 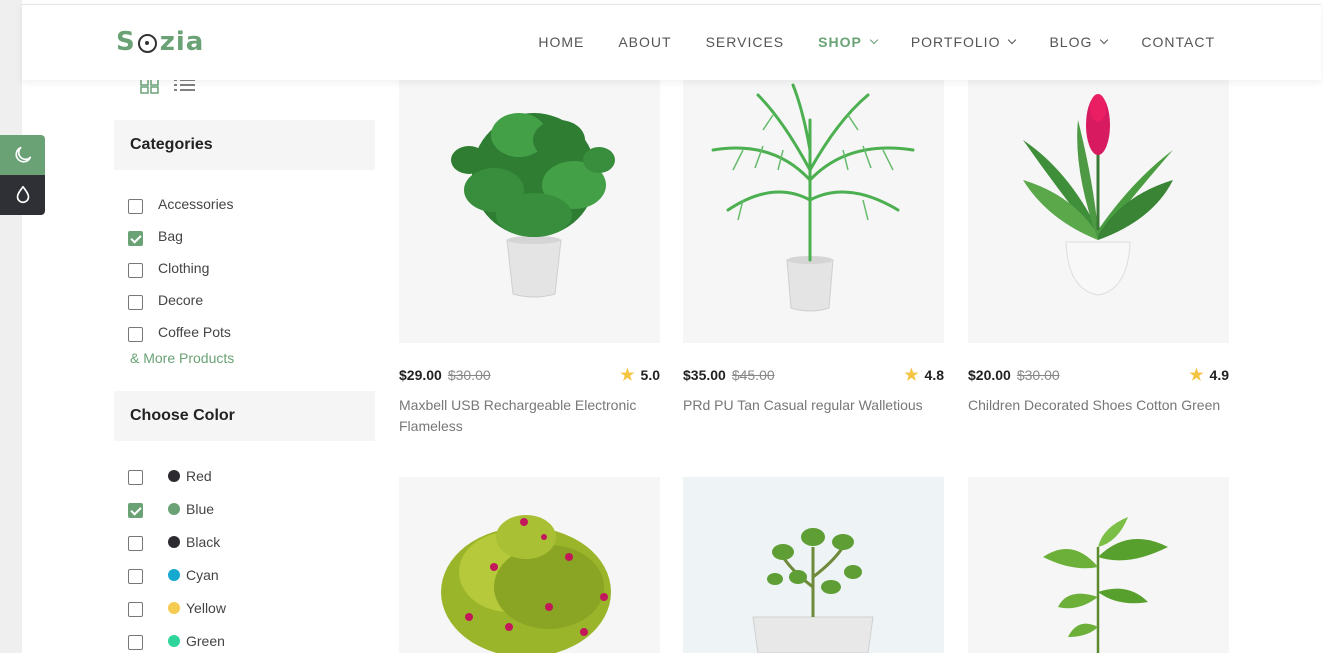 I want to click on color-green: Green, so click(x=251, y=638).